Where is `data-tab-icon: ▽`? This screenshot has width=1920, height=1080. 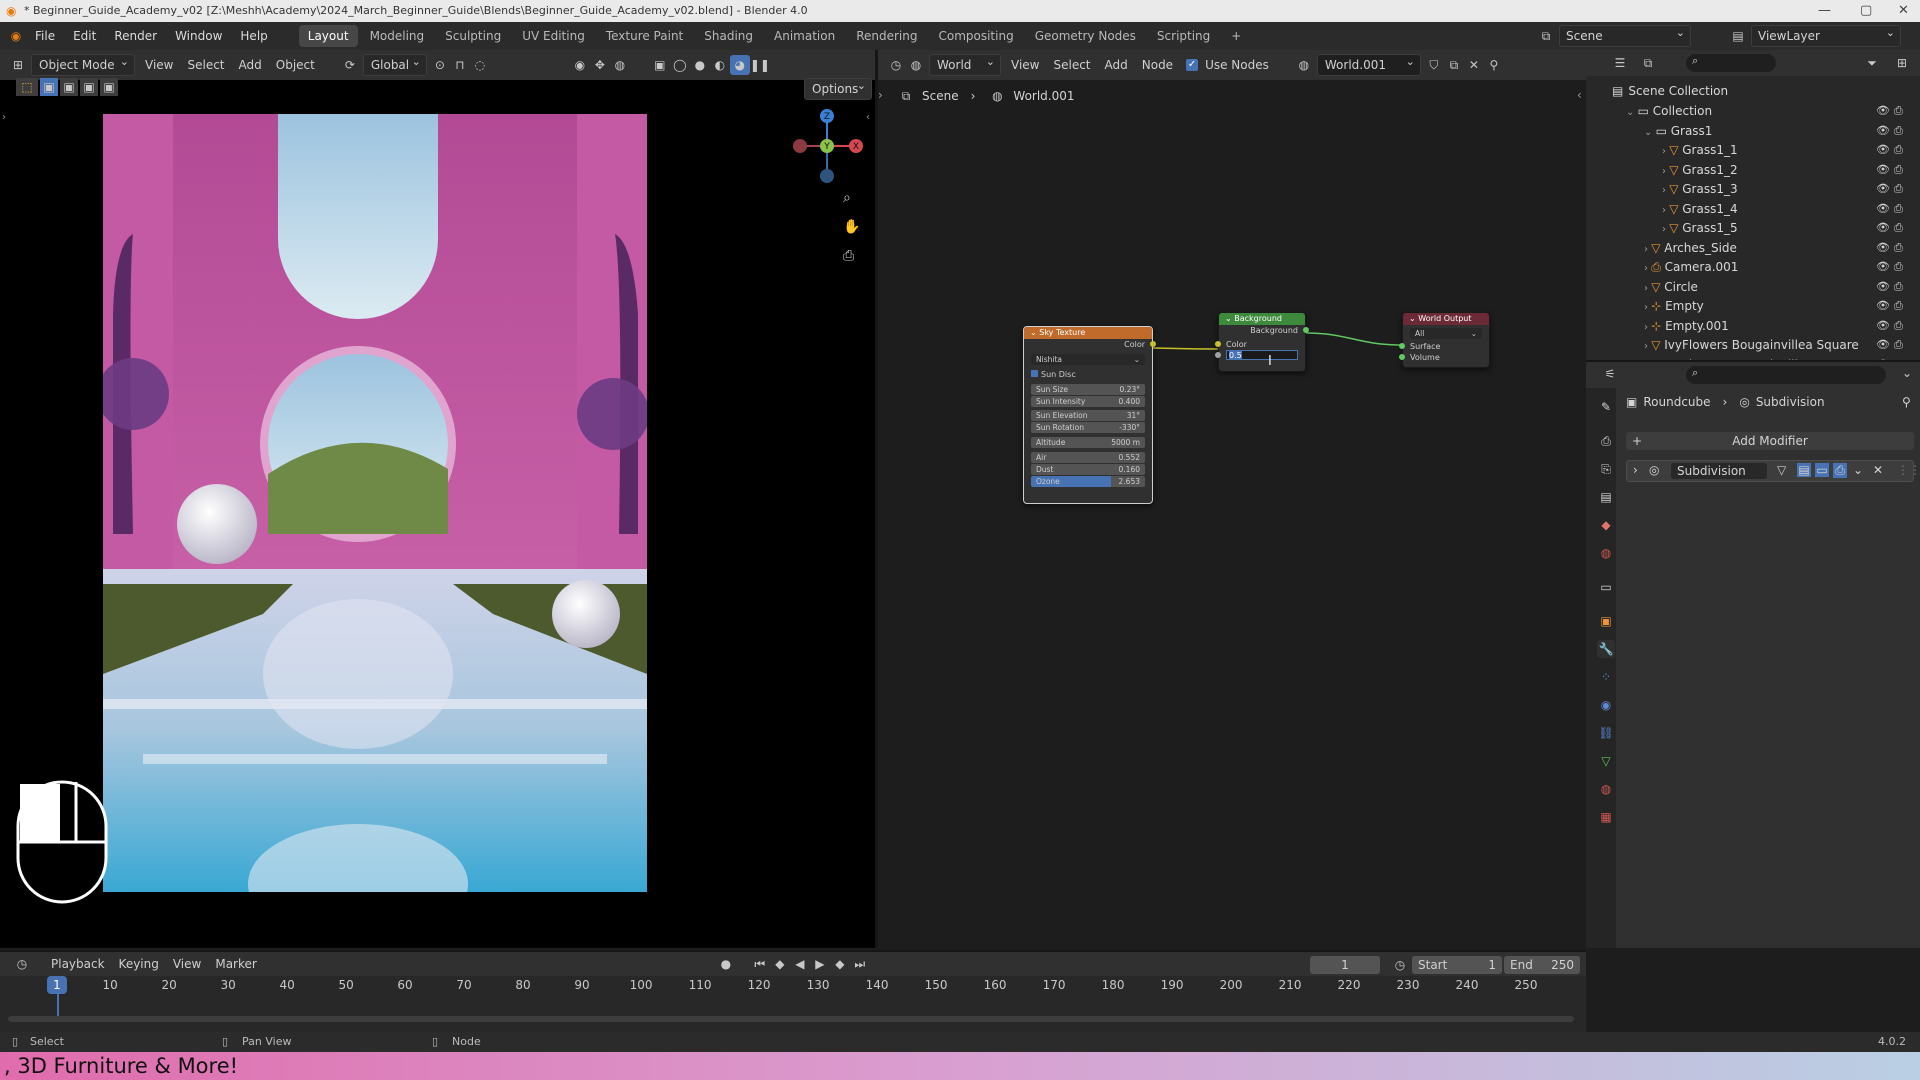 data-tab-icon: ▽ is located at coordinates (1606, 761).